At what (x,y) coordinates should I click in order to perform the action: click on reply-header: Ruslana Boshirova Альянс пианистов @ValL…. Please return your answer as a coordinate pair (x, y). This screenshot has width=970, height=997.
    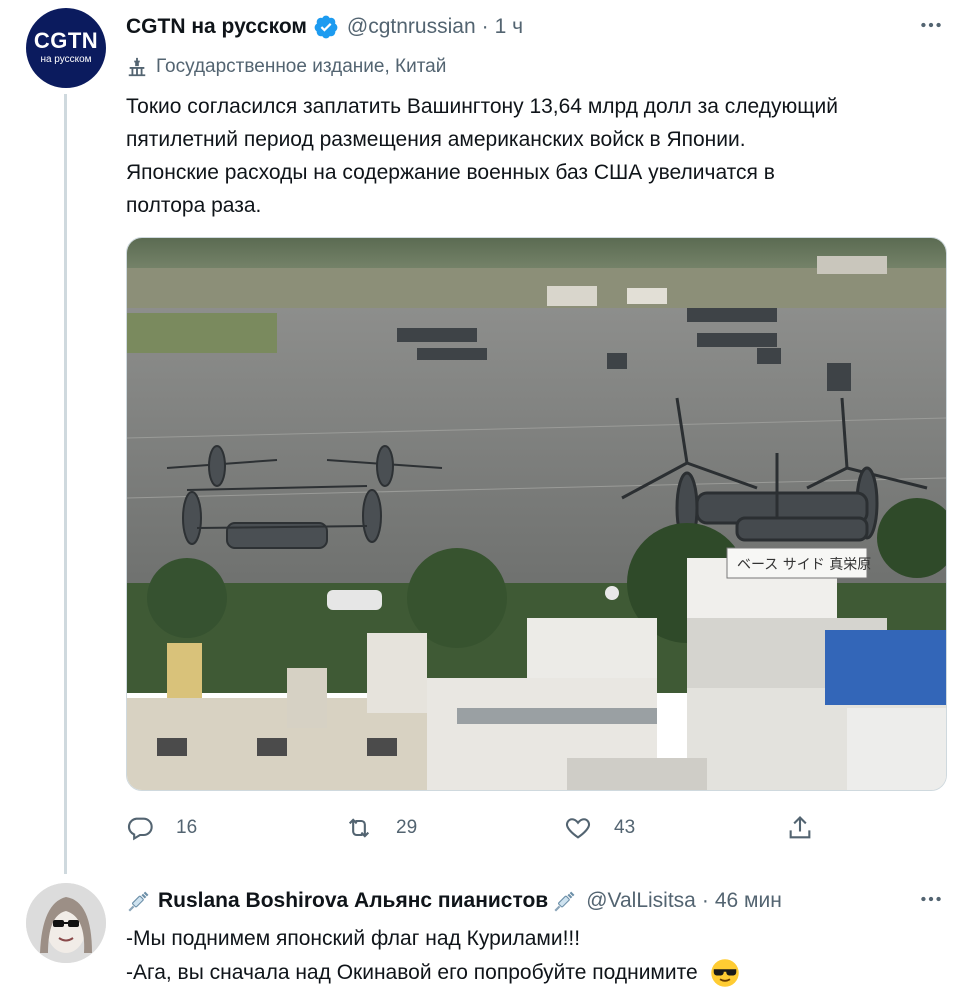
    Looking at the image, I should click on (454, 901).